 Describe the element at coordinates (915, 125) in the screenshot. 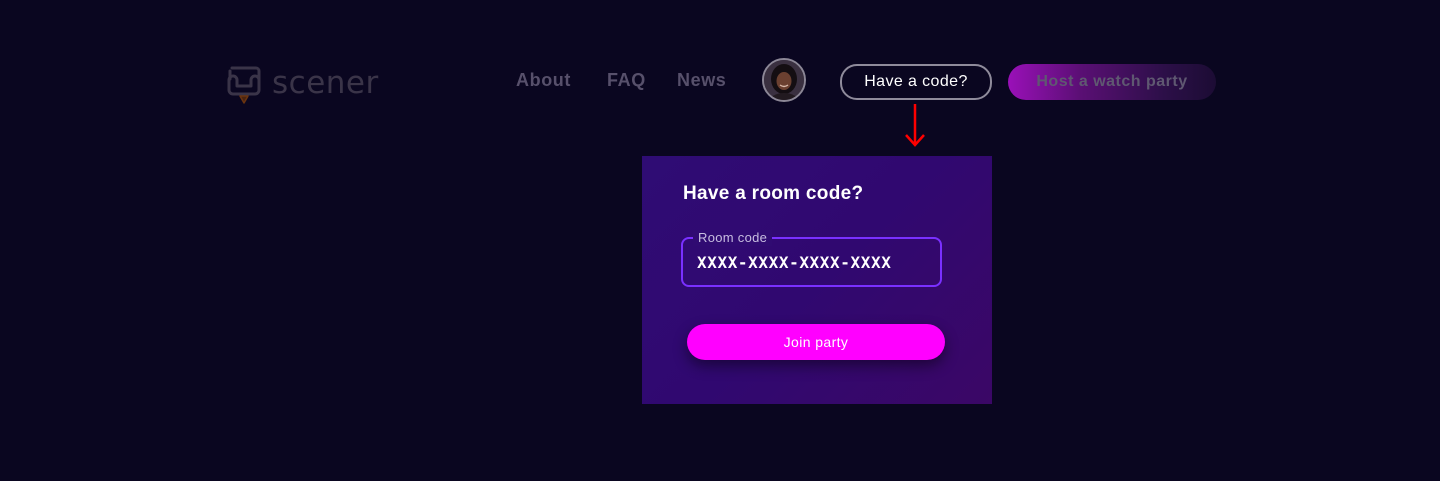

I see `arrow-down-icon` at that location.